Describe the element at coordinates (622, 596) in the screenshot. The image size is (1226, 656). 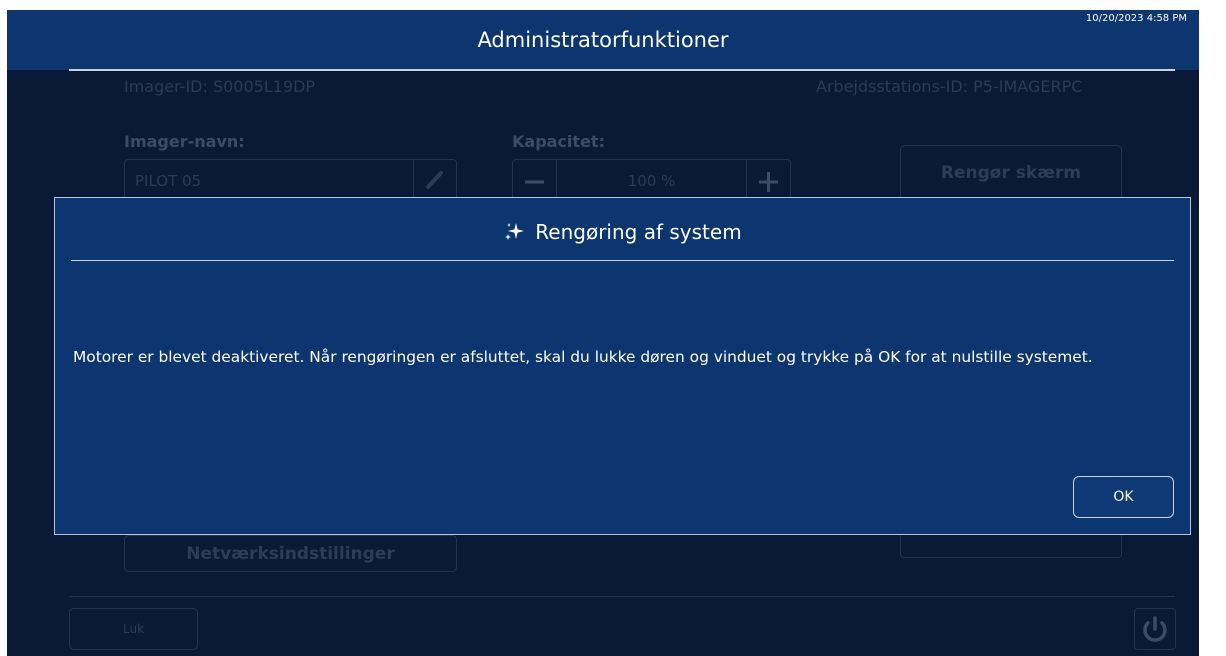
I see `footer-divider` at that location.